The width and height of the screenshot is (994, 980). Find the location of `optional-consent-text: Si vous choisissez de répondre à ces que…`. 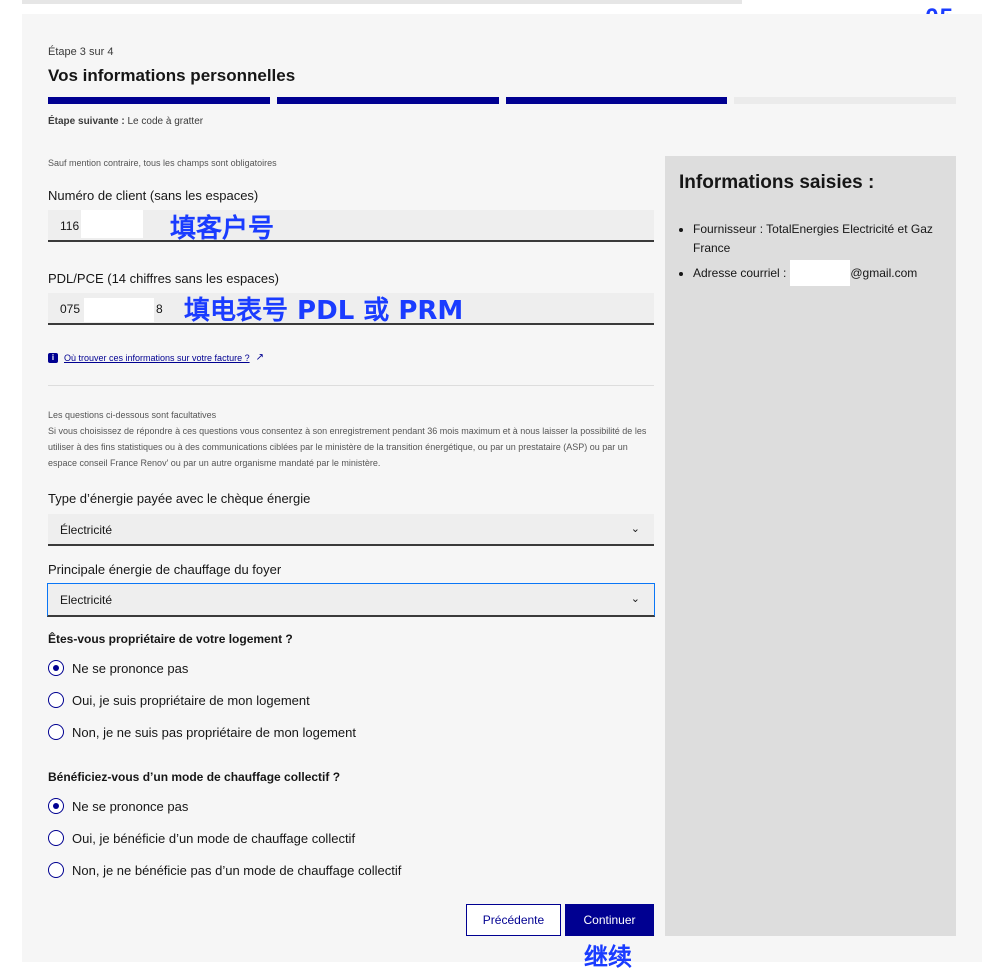

optional-consent-text: Si vous choisissez de répondre à ces que… is located at coordinates (347, 447).